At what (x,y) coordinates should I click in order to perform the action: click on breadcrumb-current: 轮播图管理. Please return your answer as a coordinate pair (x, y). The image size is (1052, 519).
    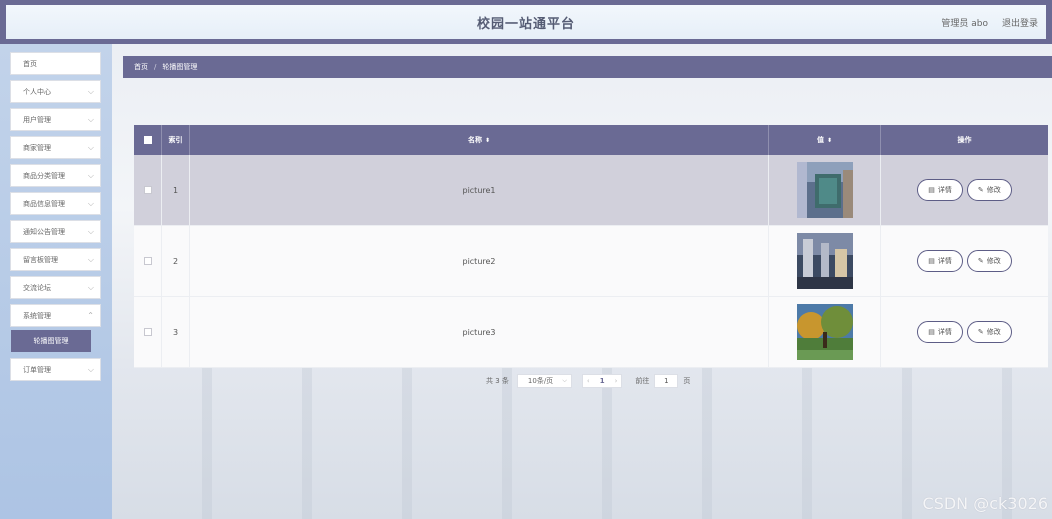
    Looking at the image, I should click on (180, 67).